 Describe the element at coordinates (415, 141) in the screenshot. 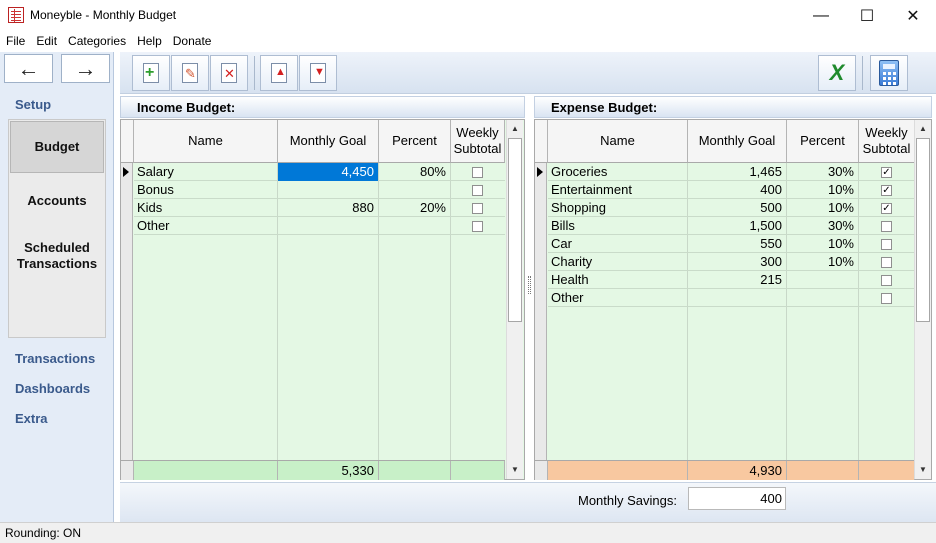

I see `income-header-percent: Percent` at that location.